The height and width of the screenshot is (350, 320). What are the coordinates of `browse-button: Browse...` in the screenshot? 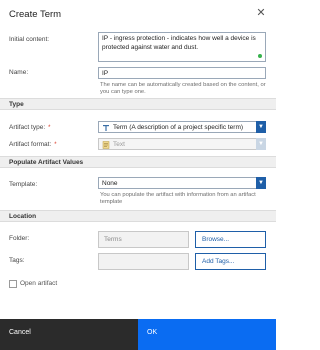 It's located at (230, 239).